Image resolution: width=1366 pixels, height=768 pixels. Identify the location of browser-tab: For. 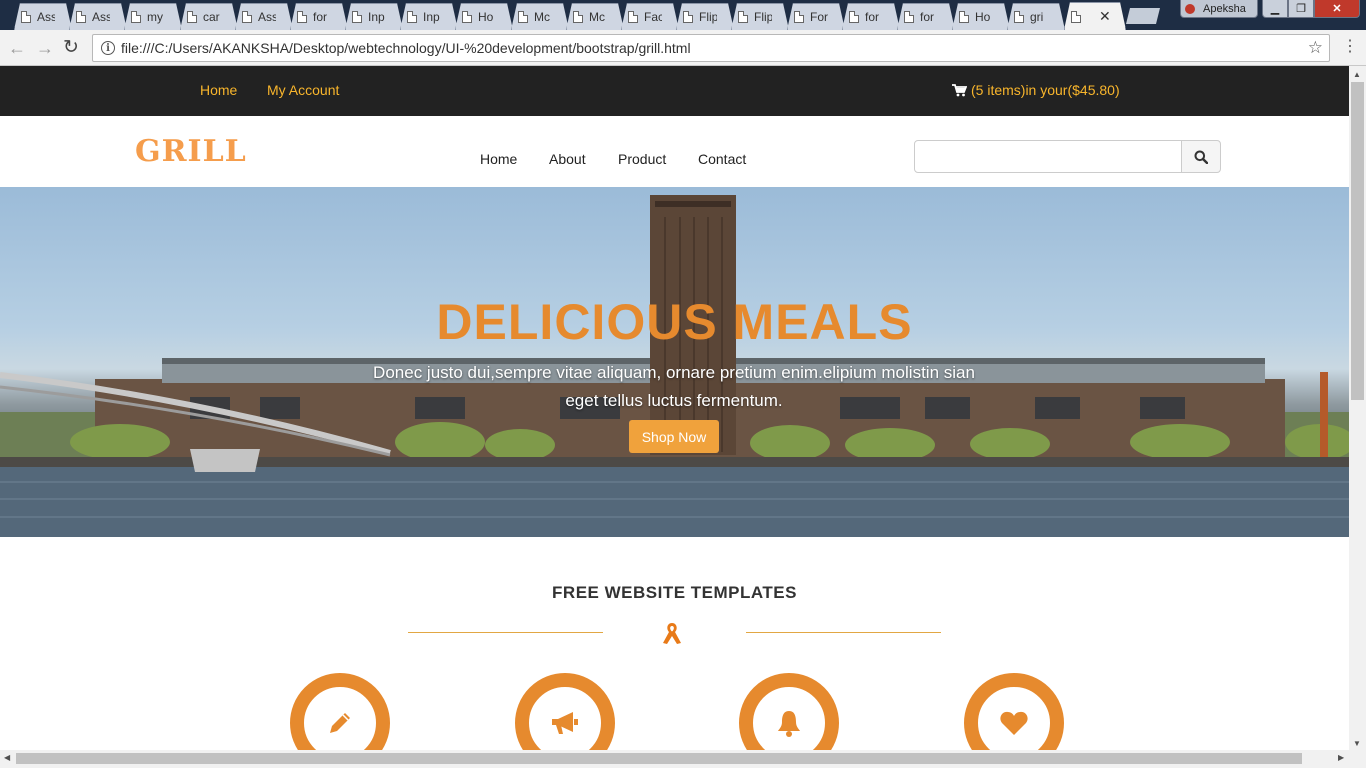
(816, 16).